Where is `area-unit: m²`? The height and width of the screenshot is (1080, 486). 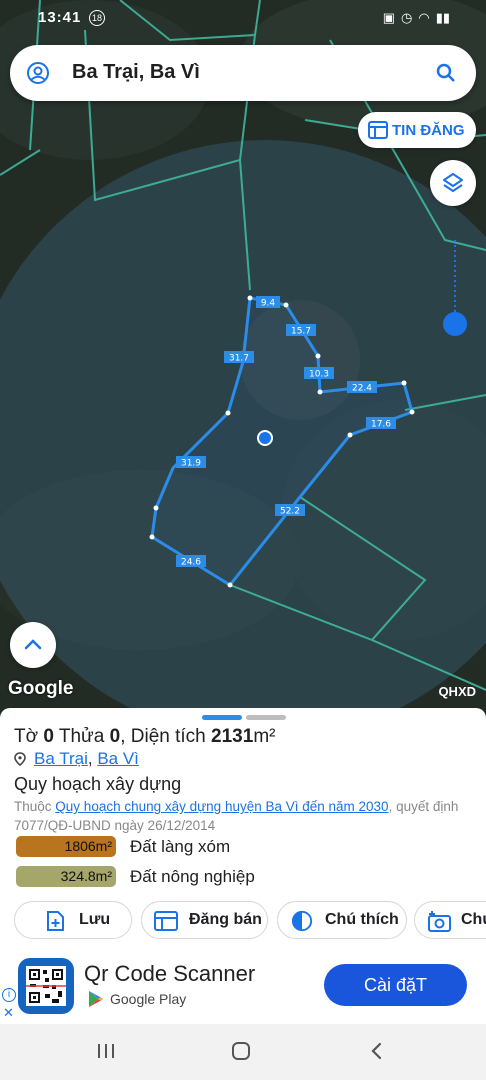
area-unit: m² is located at coordinates (264, 736).